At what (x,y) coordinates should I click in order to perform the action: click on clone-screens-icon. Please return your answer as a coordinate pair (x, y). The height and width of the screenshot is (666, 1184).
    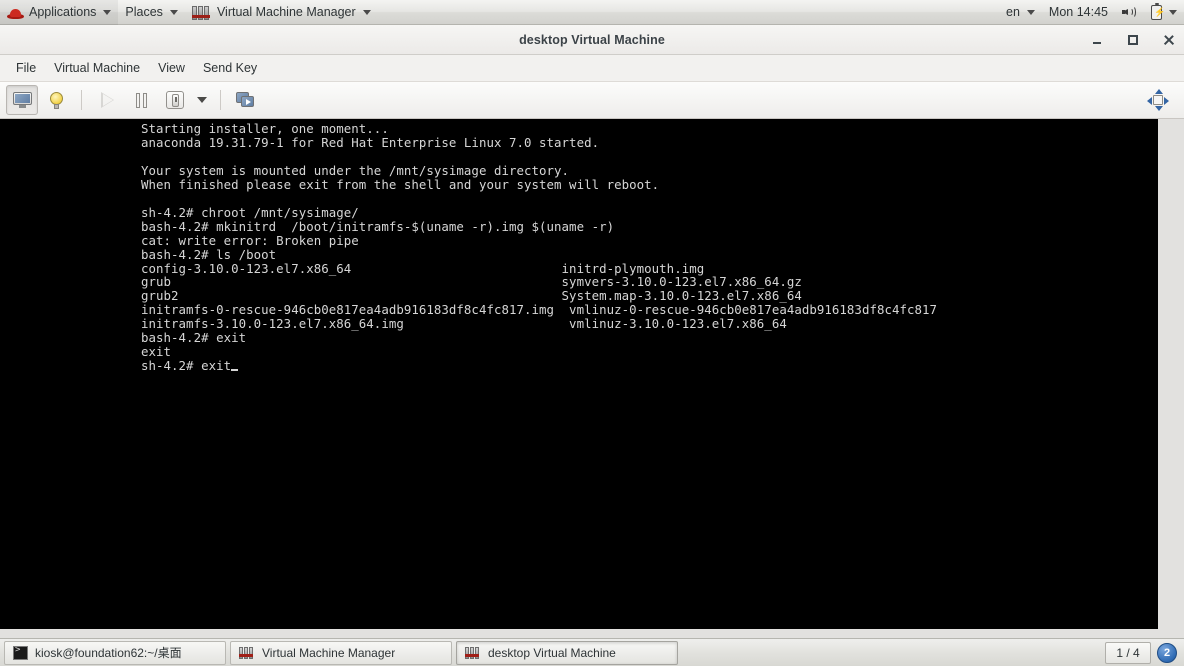
    Looking at the image, I should click on (246, 100).